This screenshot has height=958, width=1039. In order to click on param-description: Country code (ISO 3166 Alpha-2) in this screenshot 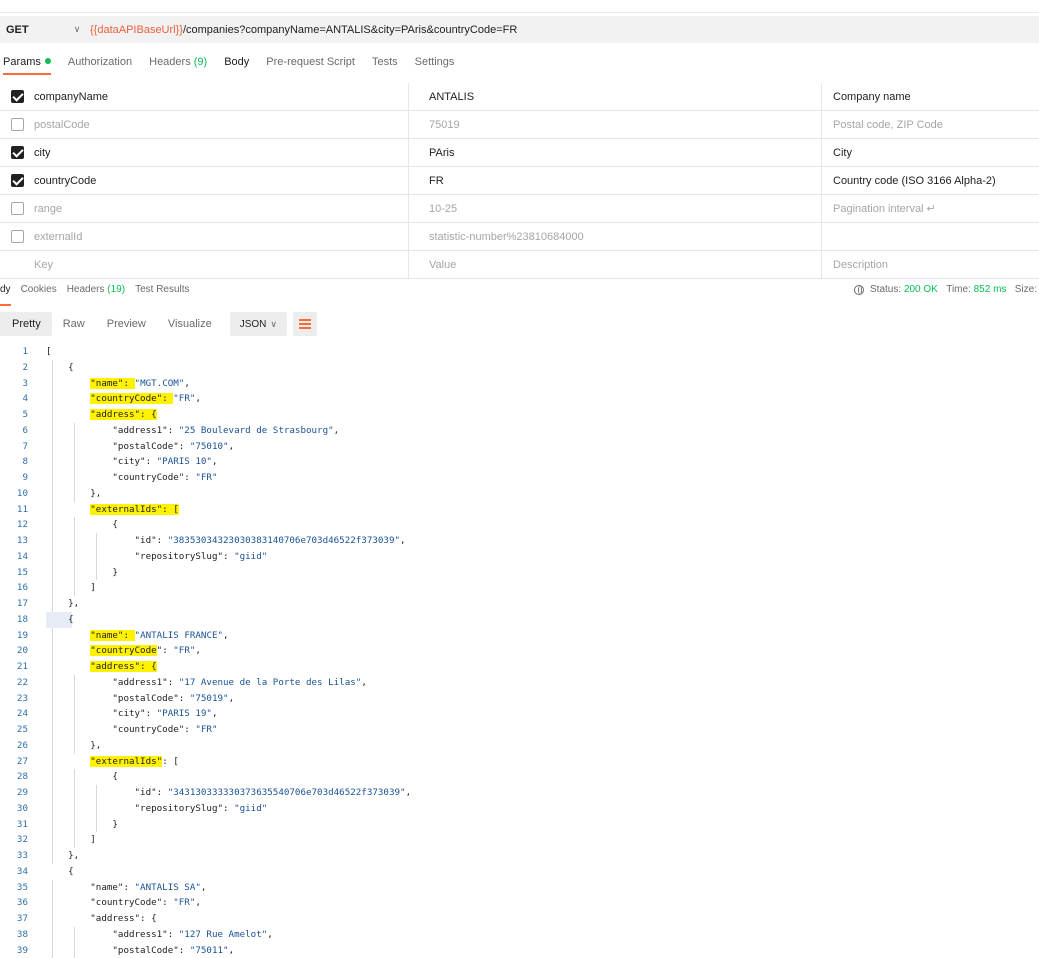, I will do `click(930, 181)`.